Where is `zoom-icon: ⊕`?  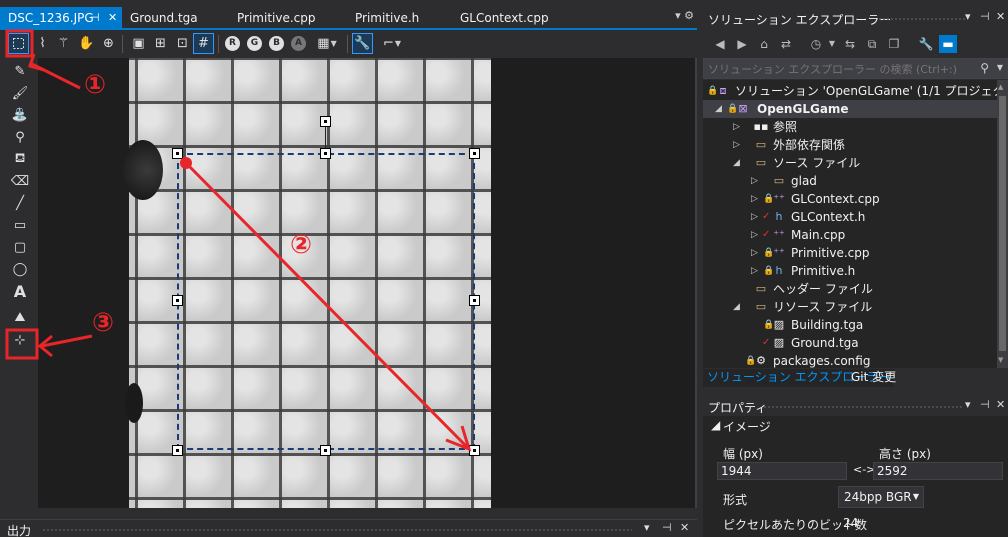
zoom-icon: ⊕ is located at coordinates (108, 43).